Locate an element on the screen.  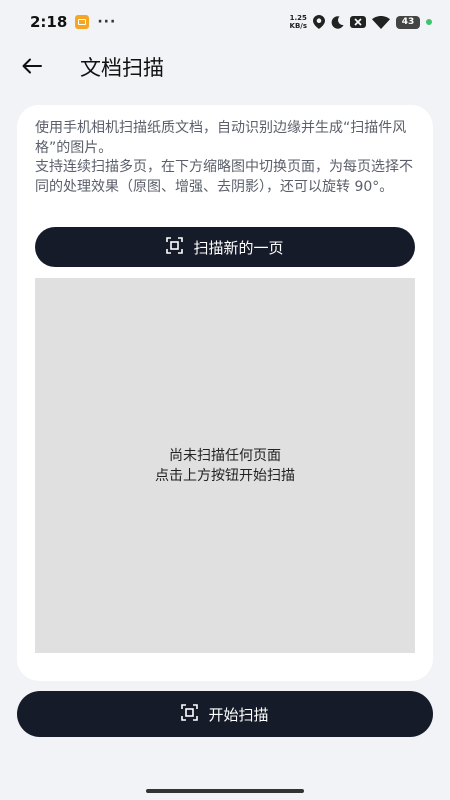
status-right: 1.25 KB/s 43 is located at coordinates (361, 22).